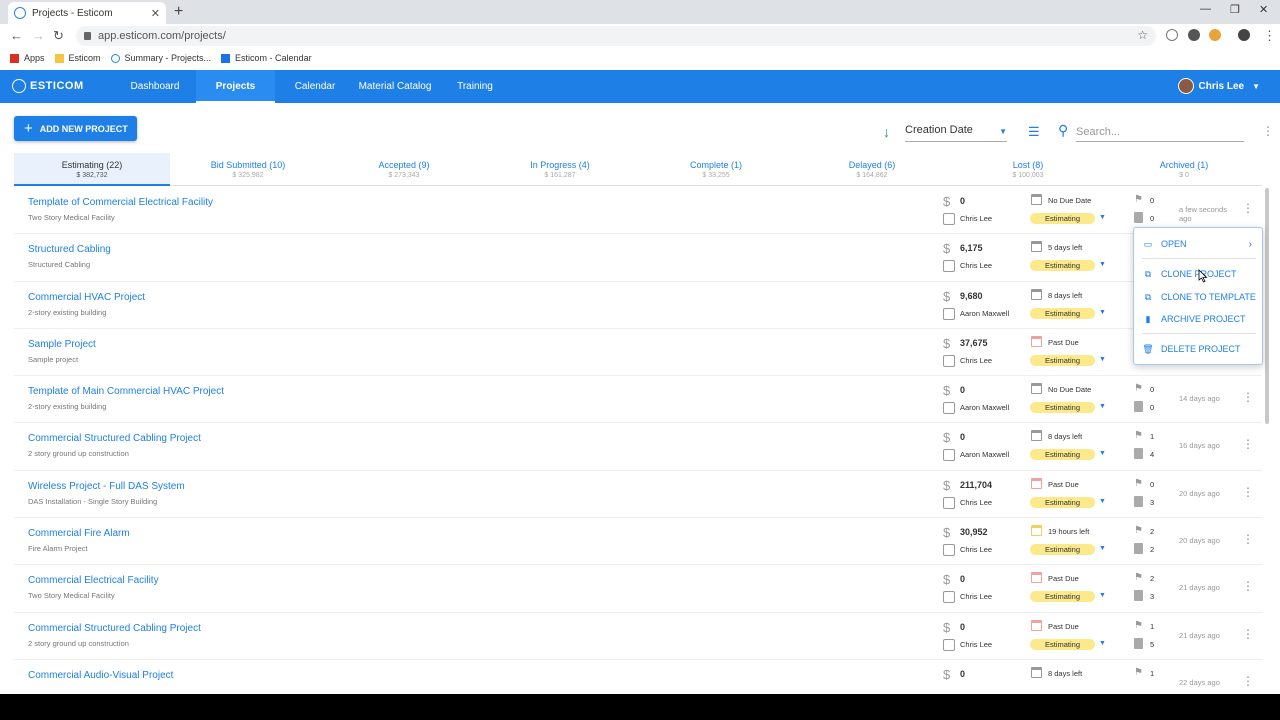 The image size is (1280, 720). I want to click on minimize-icon: —, so click(1205, 9).